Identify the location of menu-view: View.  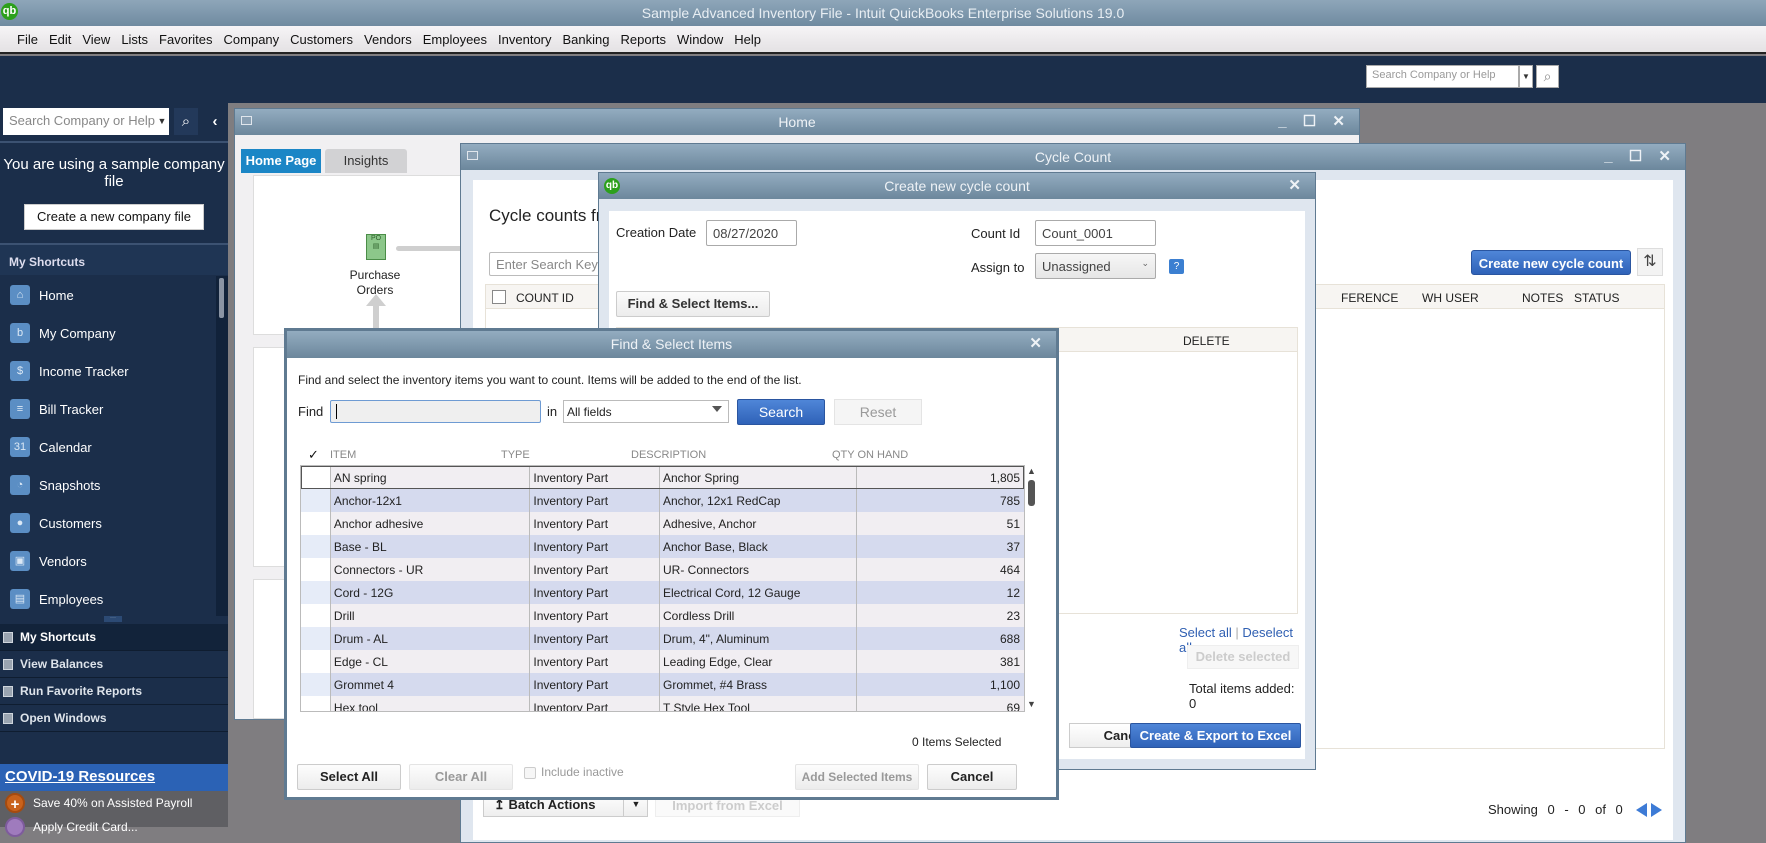
(96, 39).